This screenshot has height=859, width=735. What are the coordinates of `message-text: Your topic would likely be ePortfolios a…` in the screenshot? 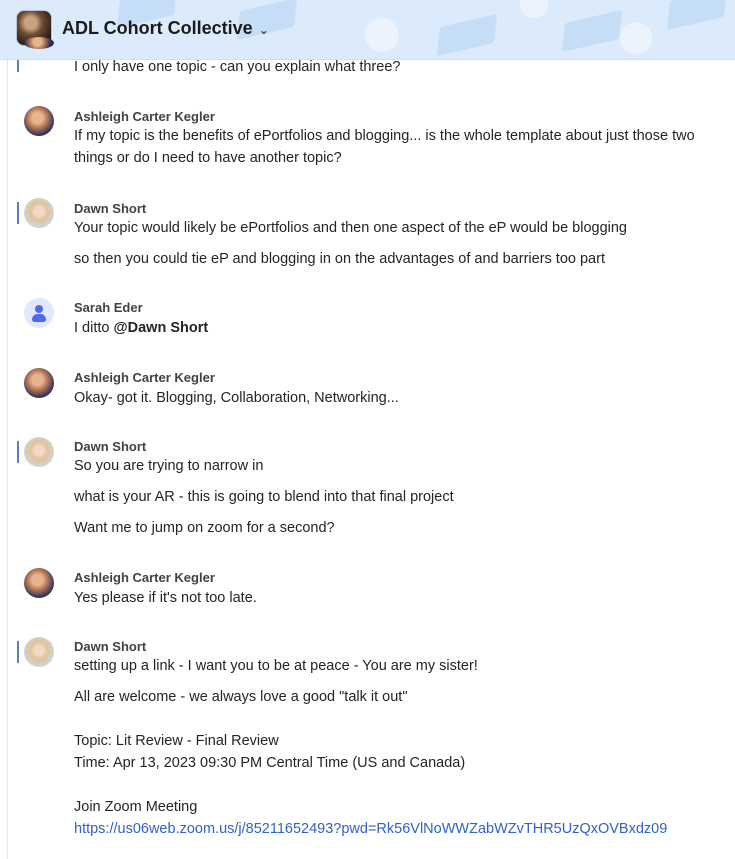 It's located at (350, 228).